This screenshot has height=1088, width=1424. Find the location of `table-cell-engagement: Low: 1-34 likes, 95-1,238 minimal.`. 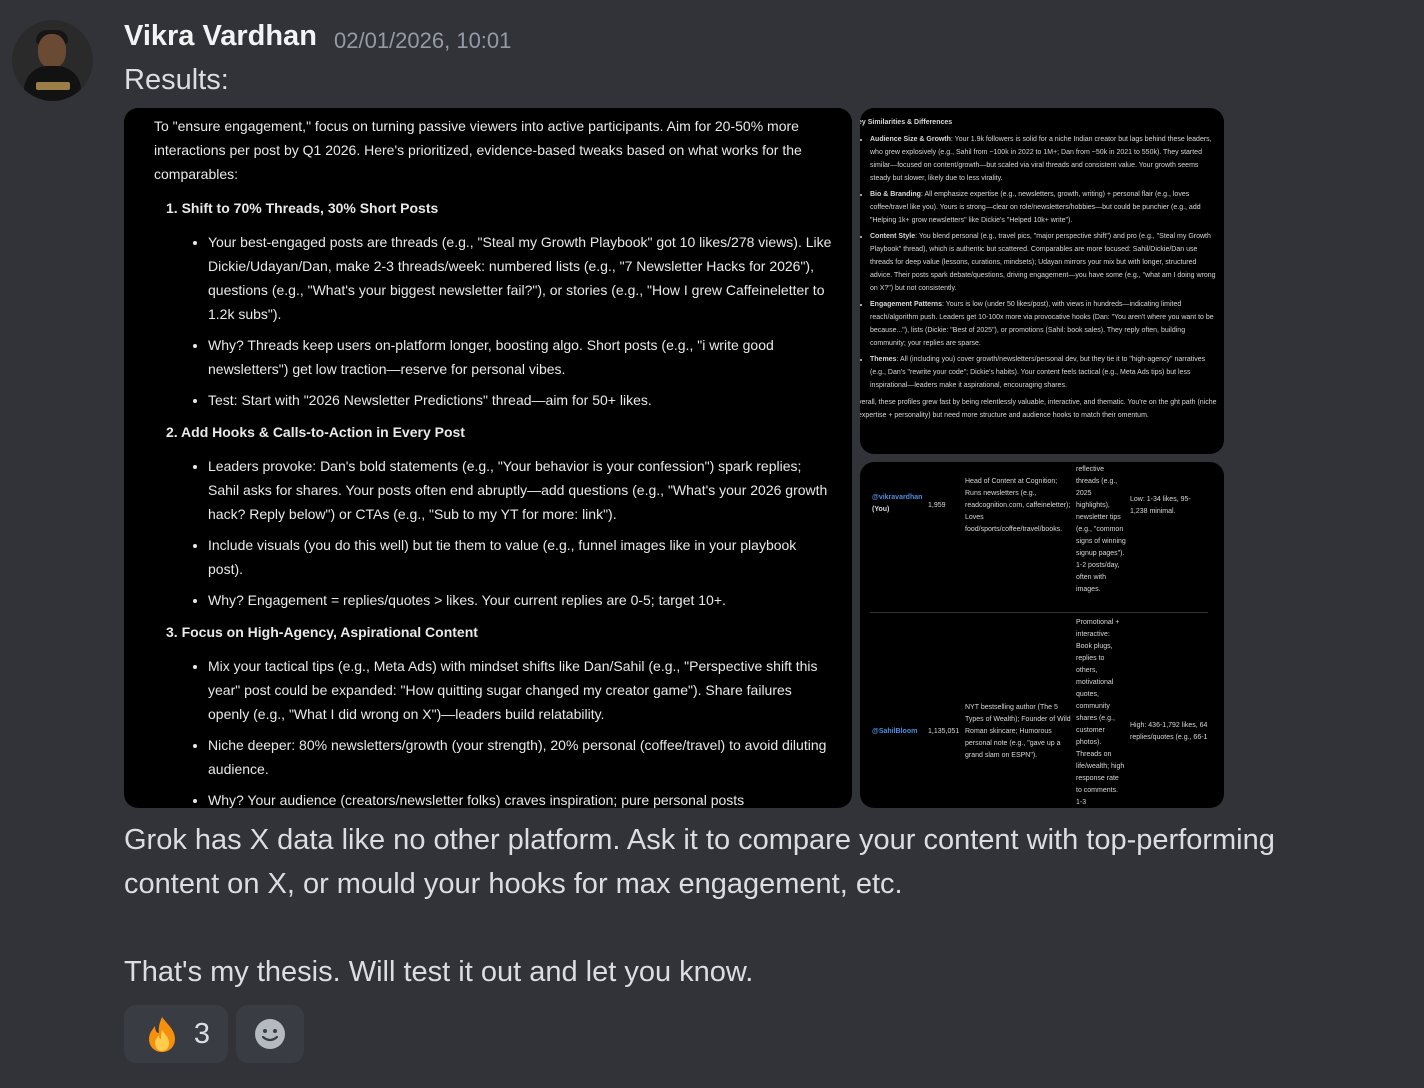

table-cell-engagement: Low: 1-34 likes, 95-1,238 minimal. is located at coordinates (1160, 505).